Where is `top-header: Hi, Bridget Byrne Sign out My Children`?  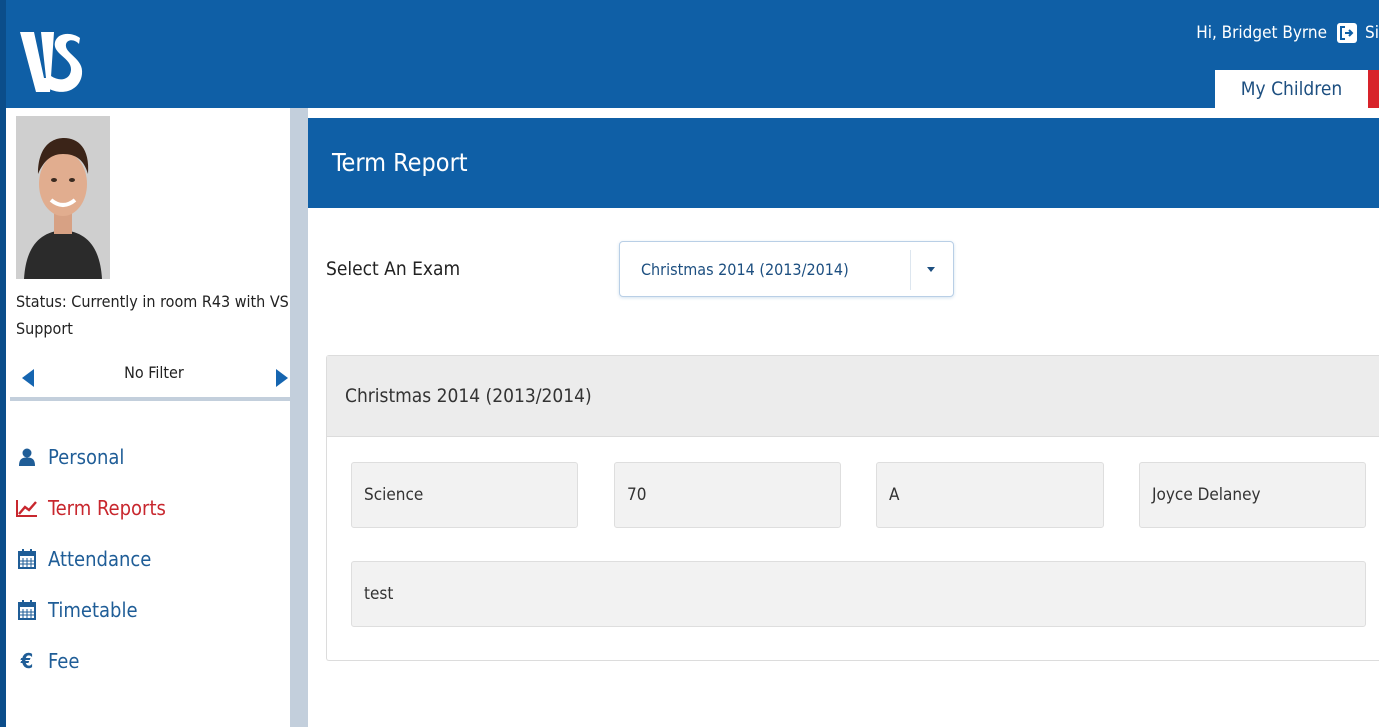
top-header: Hi, Bridget Byrne Sign out My Children is located at coordinates (689, 54).